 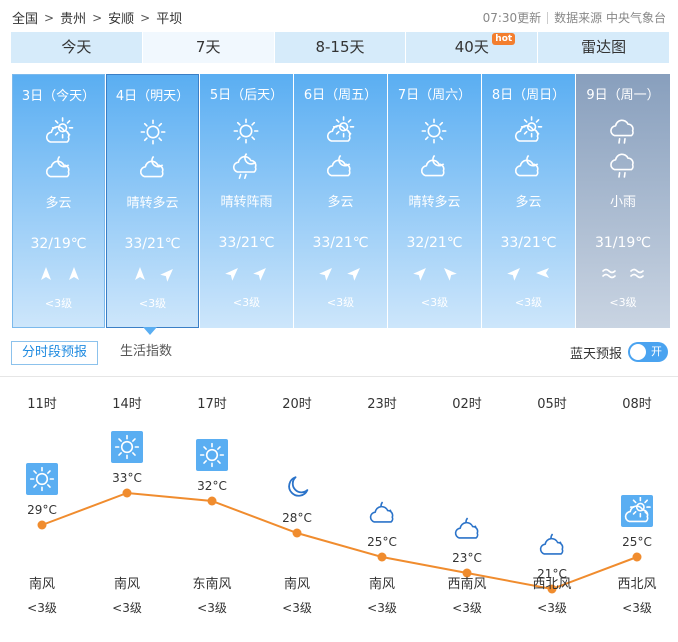 I want to click on temperature-range: 31/19℃, so click(x=623, y=243).